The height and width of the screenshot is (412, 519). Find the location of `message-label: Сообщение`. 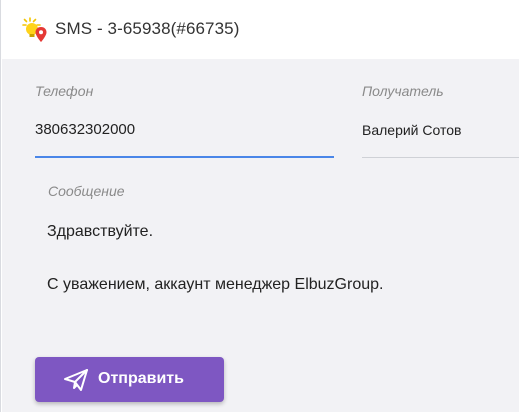

message-label: Сообщение is located at coordinates (86, 191).